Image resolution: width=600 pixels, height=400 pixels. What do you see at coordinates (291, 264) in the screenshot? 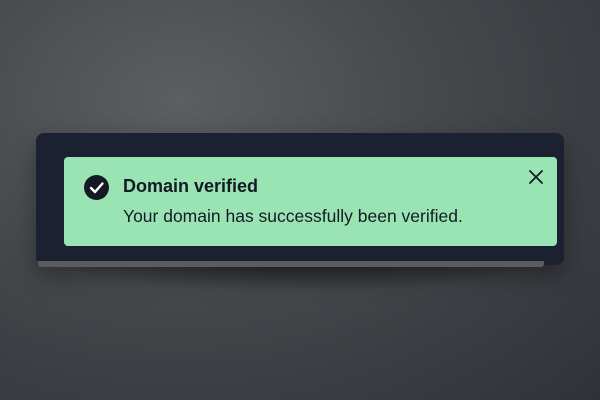
I see `container-edge` at bounding box center [291, 264].